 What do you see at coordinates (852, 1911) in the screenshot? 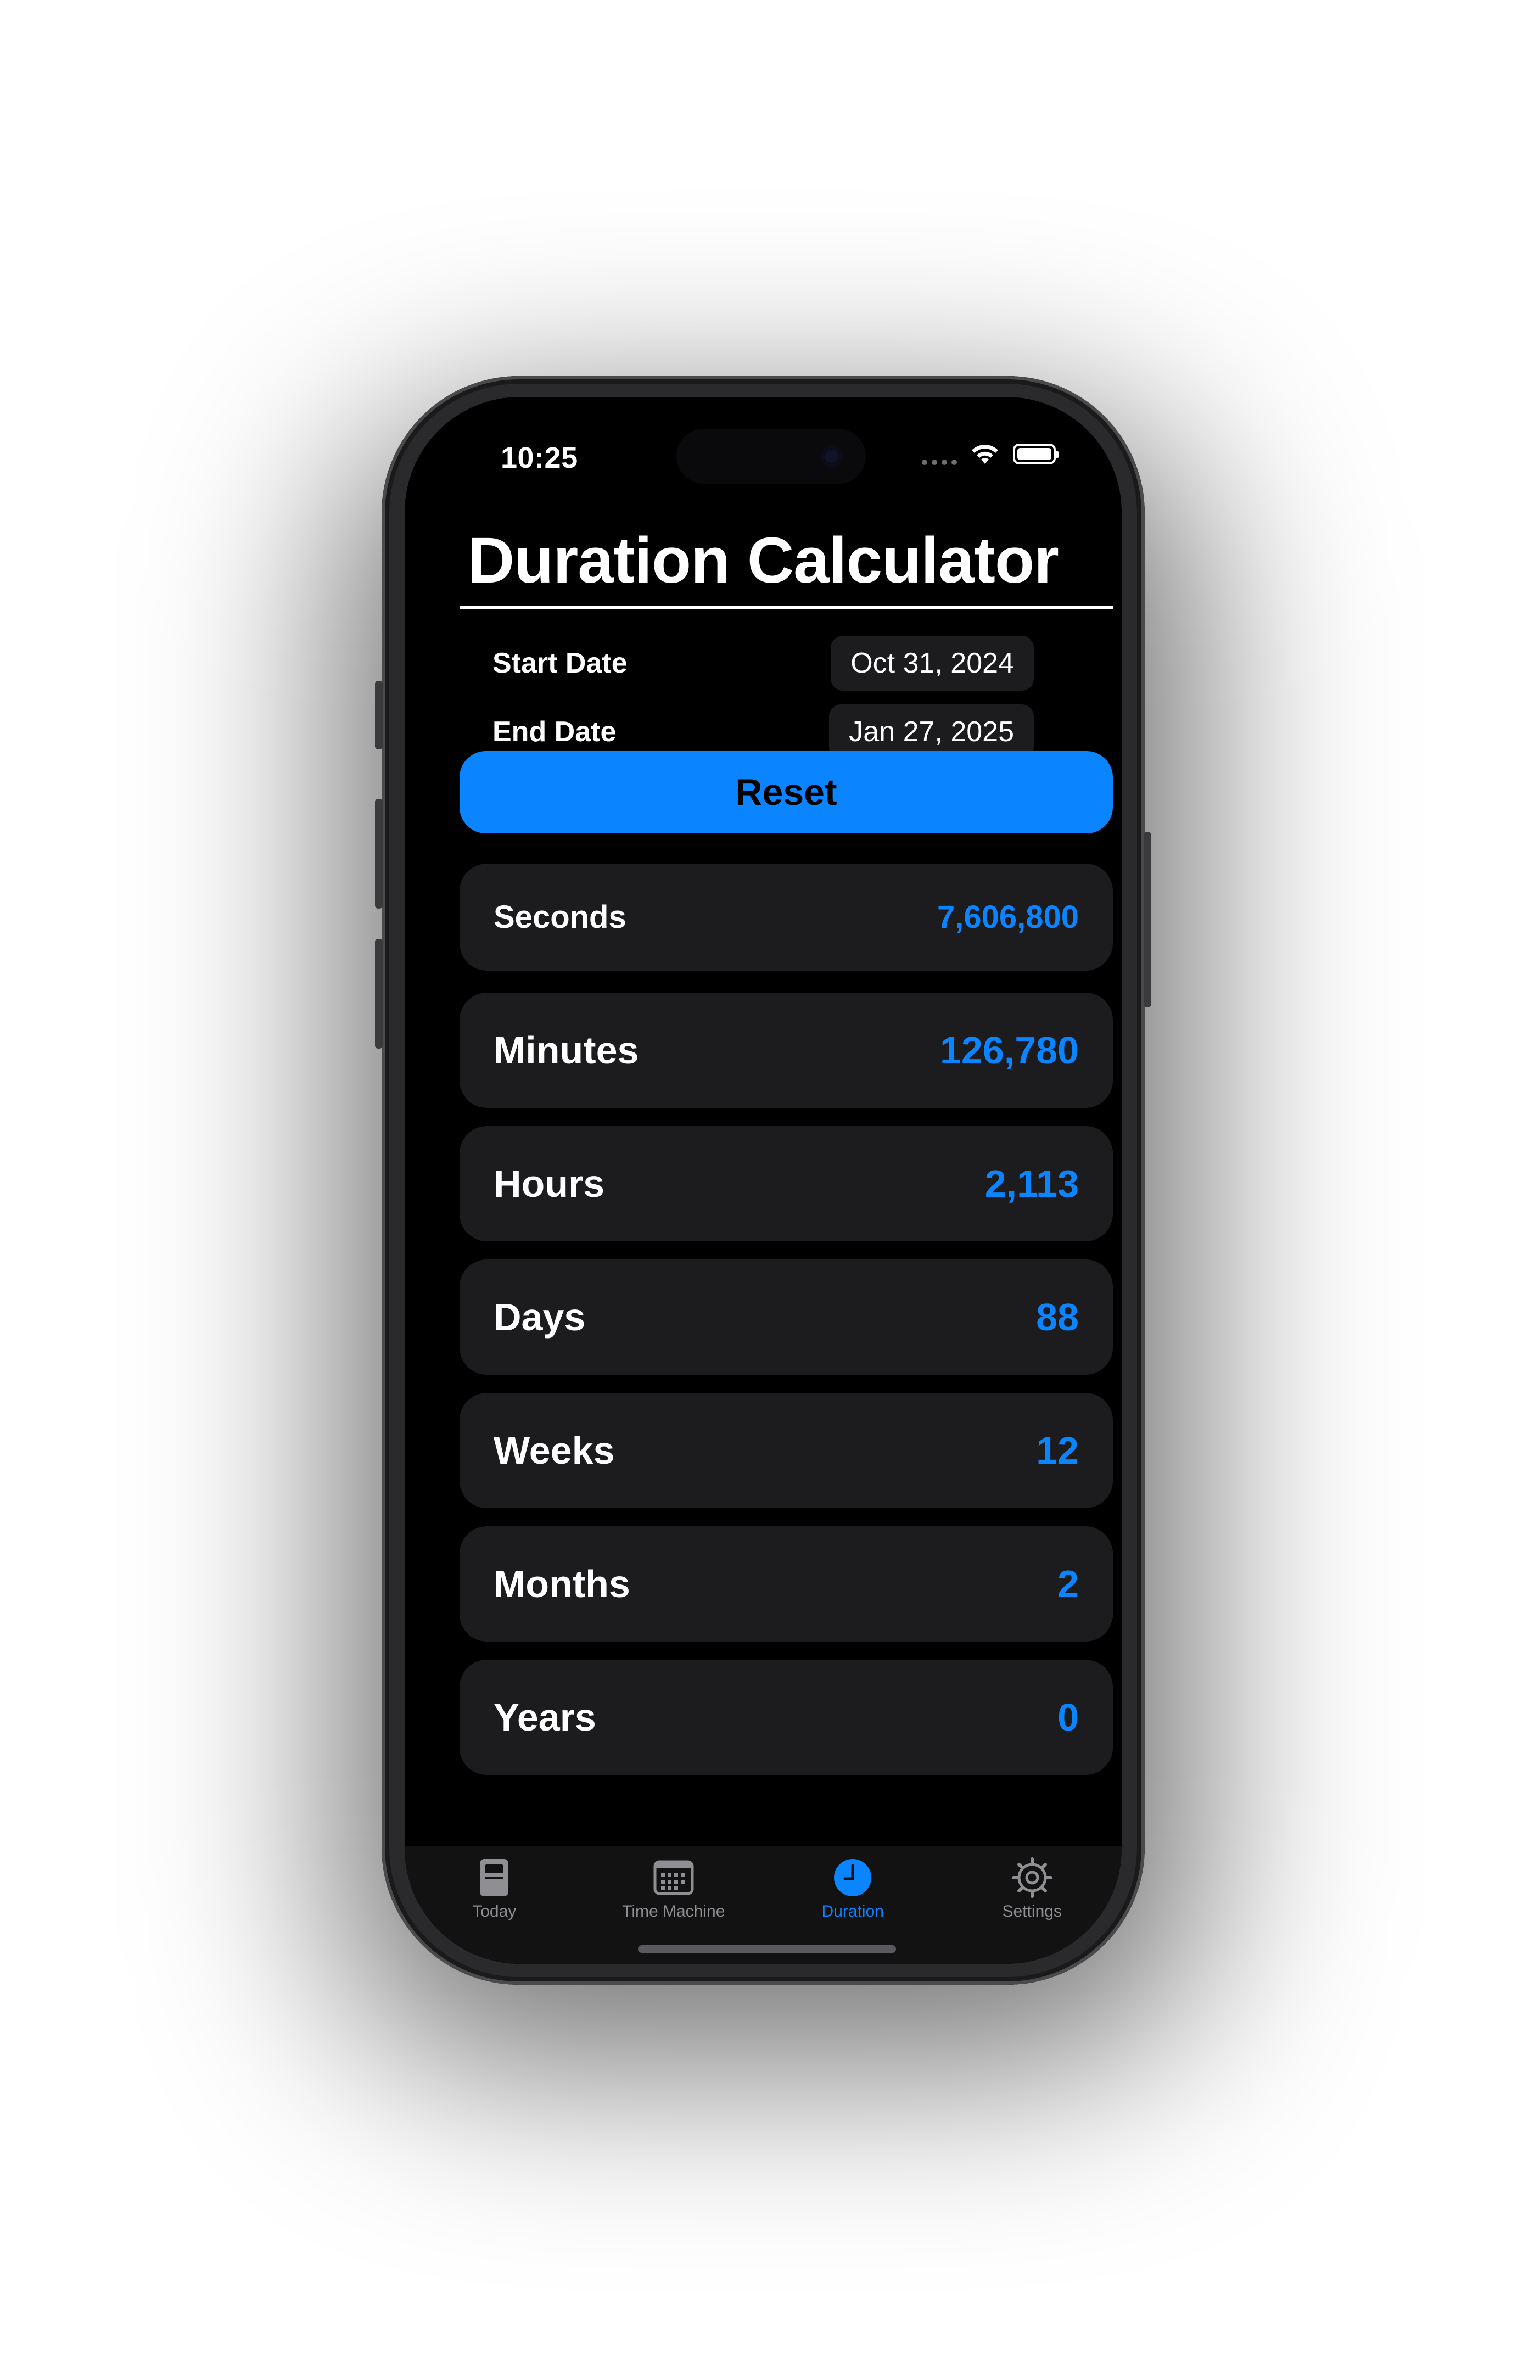
I see `tab-label: Duration` at bounding box center [852, 1911].